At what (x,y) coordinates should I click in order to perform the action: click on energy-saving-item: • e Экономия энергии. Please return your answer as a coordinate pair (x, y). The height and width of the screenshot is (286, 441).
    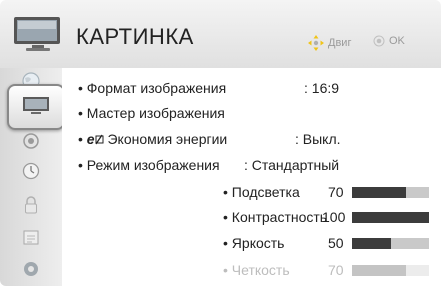
    Looking at the image, I should click on (152, 139).